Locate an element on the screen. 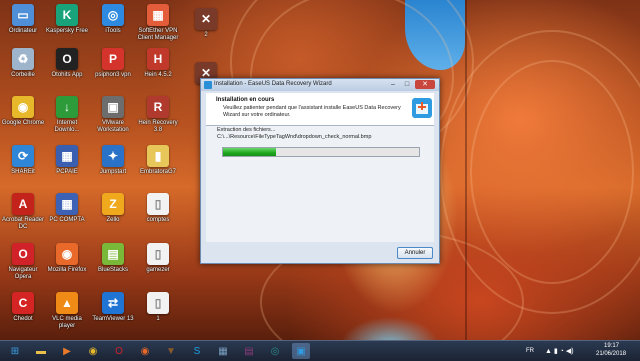  desktop-shortcut: ▲ VLC media player is located at coordinates (67, 311).